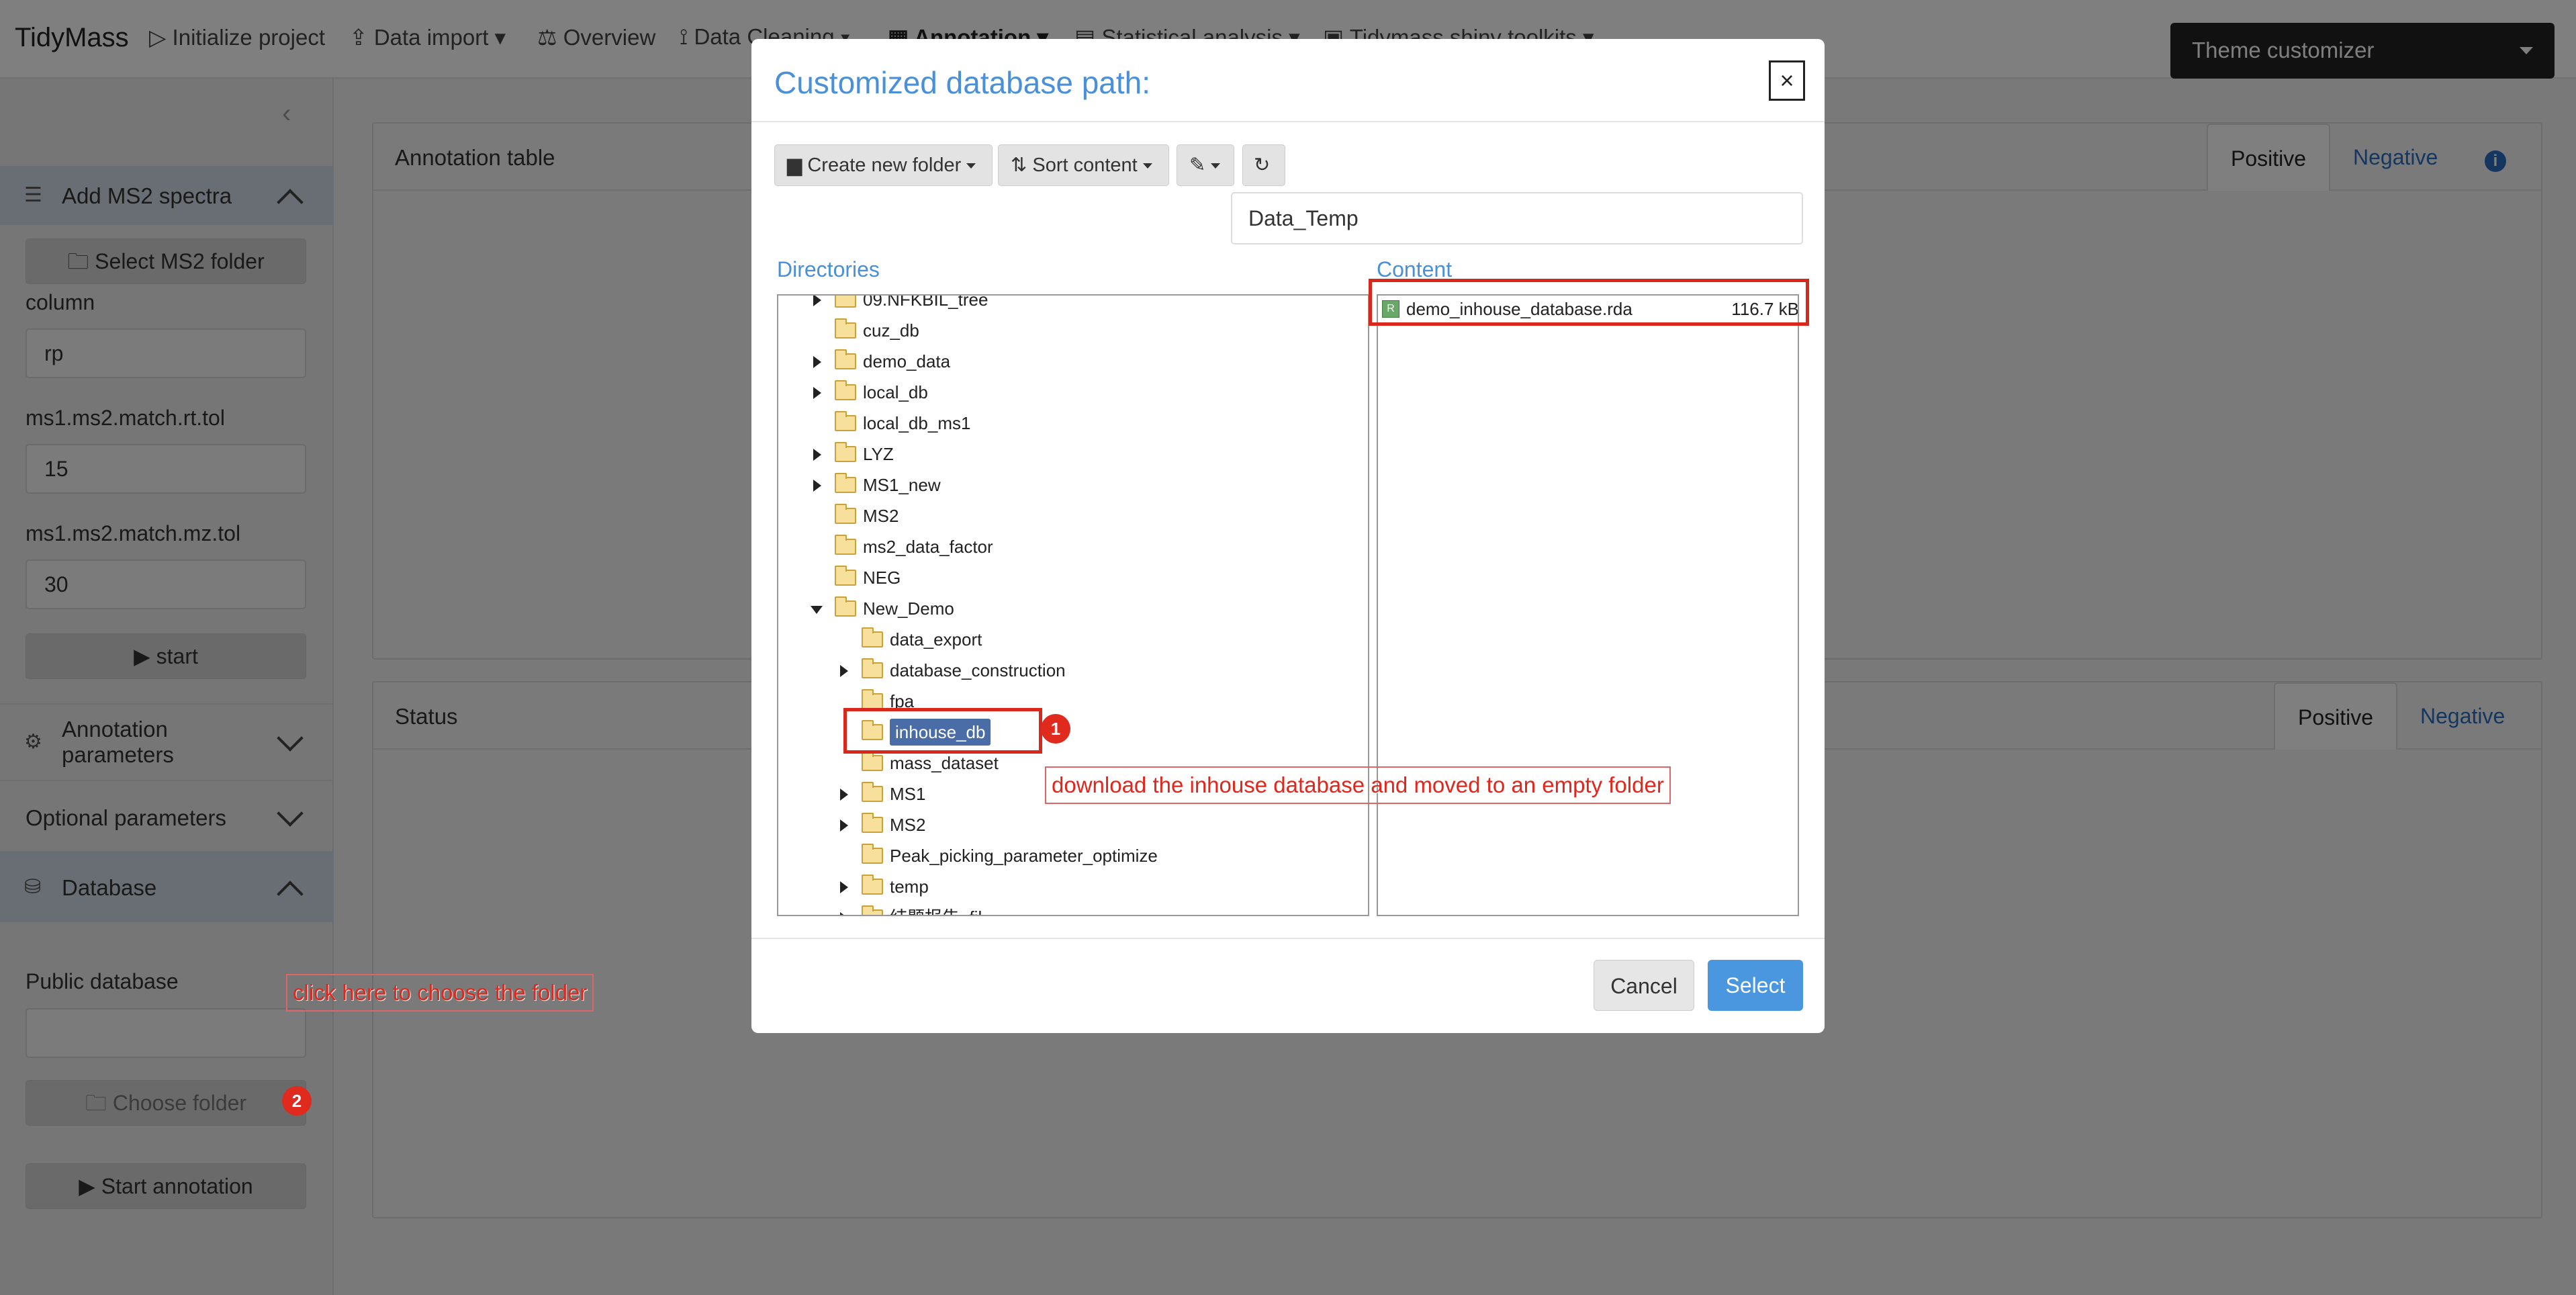  I want to click on tree-item: demo_data, so click(1073, 361).